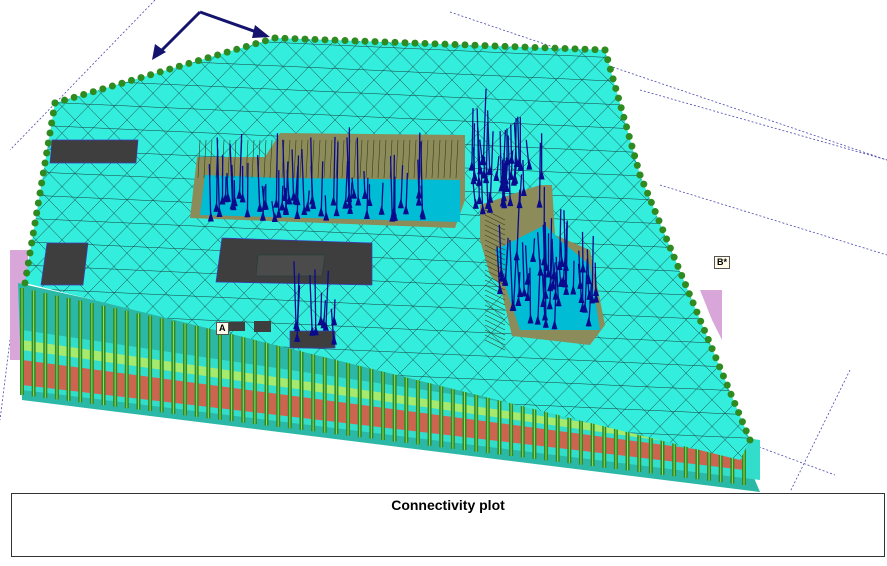 This screenshot has width=887, height=566. What do you see at coordinates (448, 525) in the screenshot?
I see `caption-panel: Connectivity plot` at bounding box center [448, 525].